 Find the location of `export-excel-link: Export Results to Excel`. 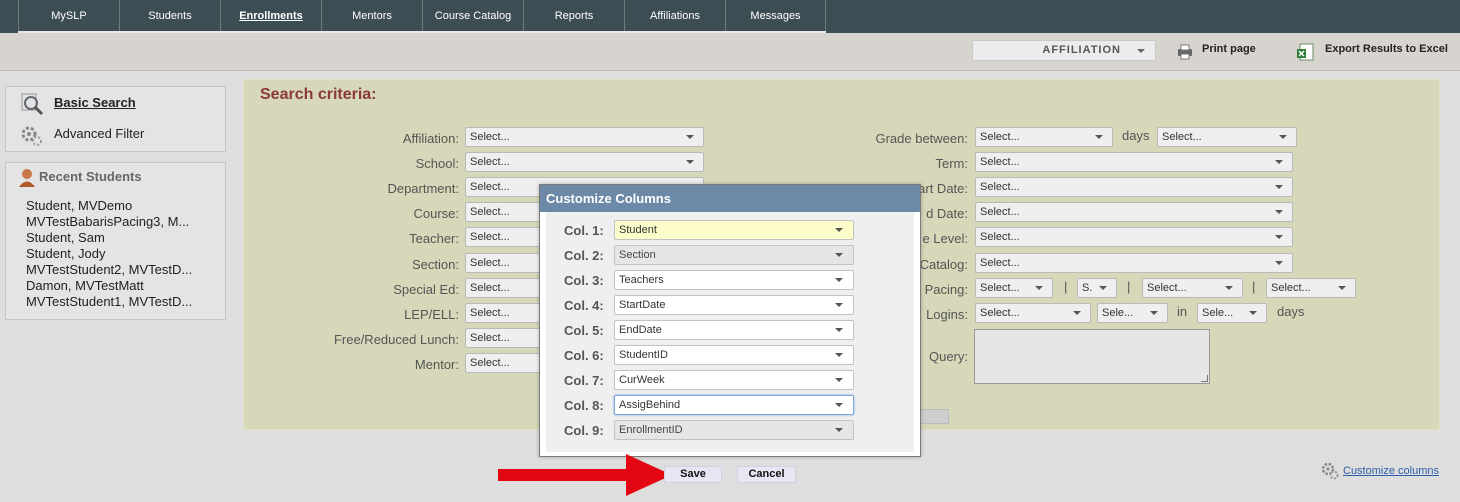

export-excel-link: Export Results to Excel is located at coordinates (1386, 49).